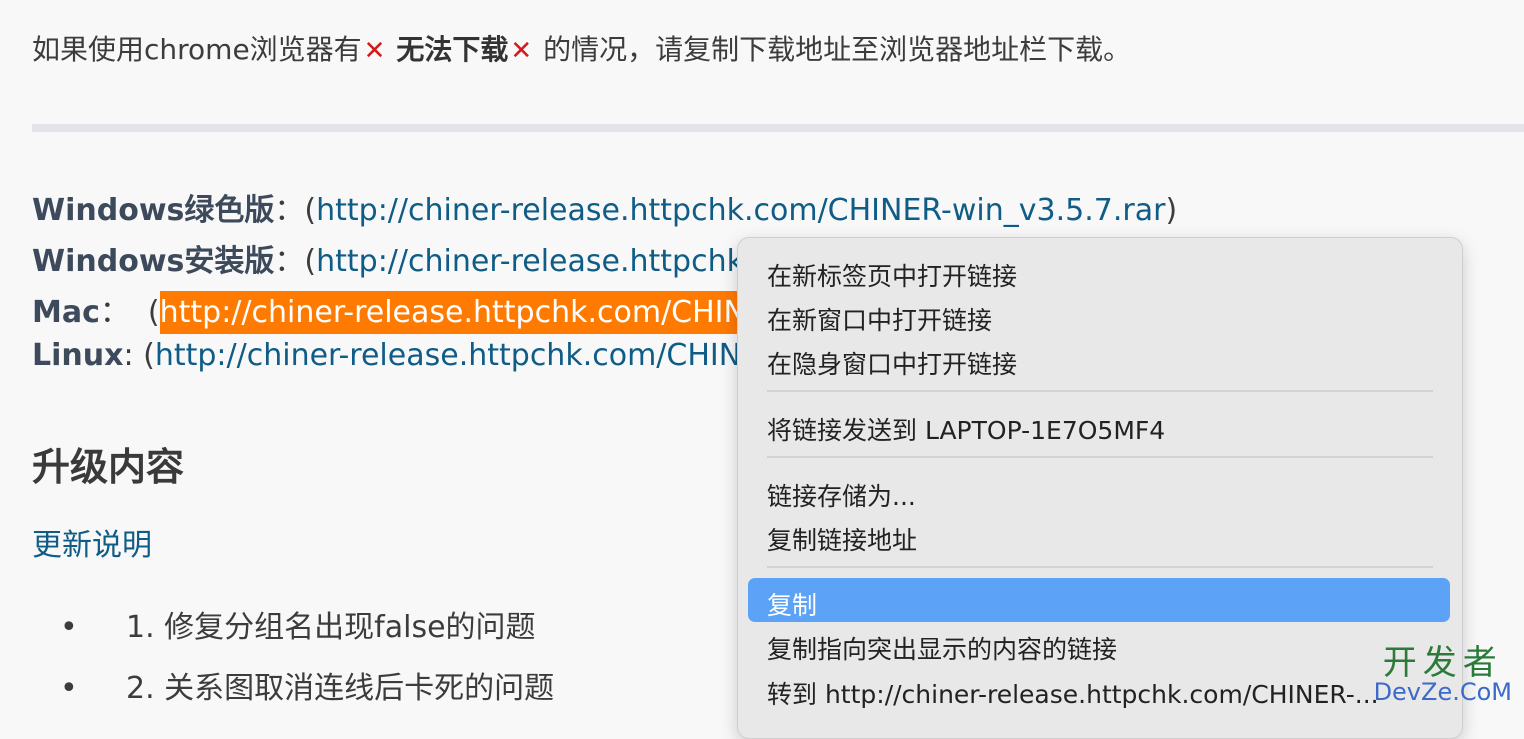  What do you see at coordinates (842, 539) in the screenshot?
I see `menu-item-copy-link-address: 复制链接地址` at bounding box center [842, 539].